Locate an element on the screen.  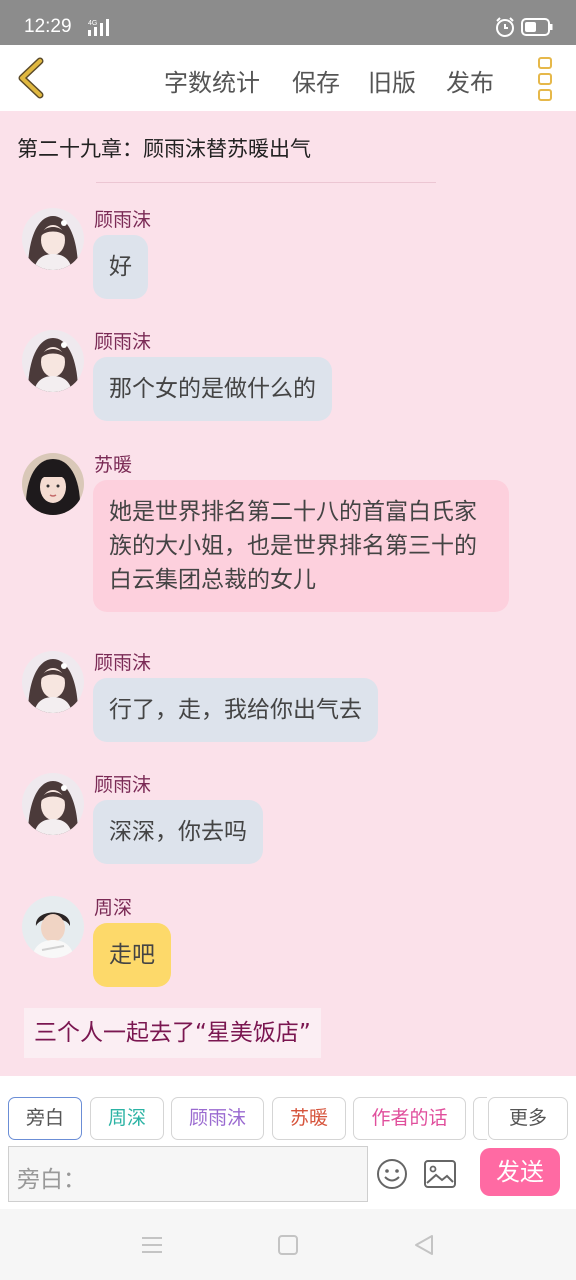
emoji-icon is located at coordinates (392, 1174).